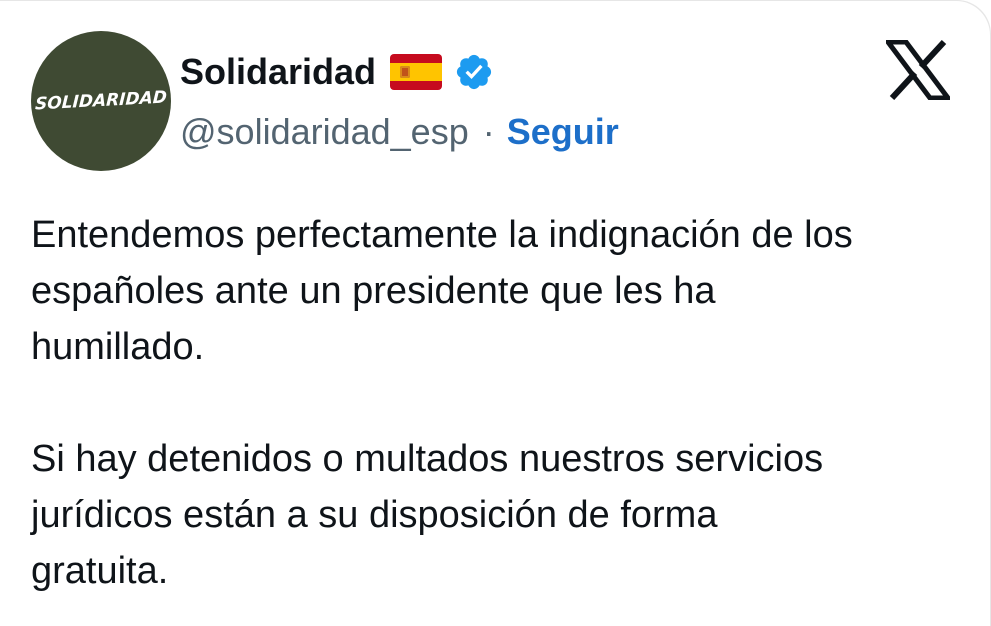  Describe the element at coordinates (416, 72) in the screenshot. I see `spain-flag-icon` at that location.